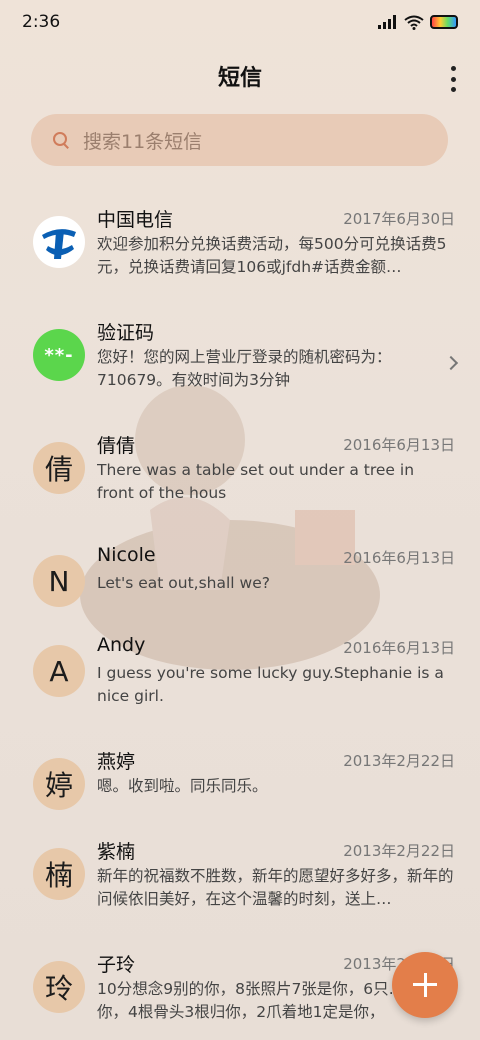 This screenshot has width=480, height=1040. I want to click on avatar: 楠, so click(59, 874).